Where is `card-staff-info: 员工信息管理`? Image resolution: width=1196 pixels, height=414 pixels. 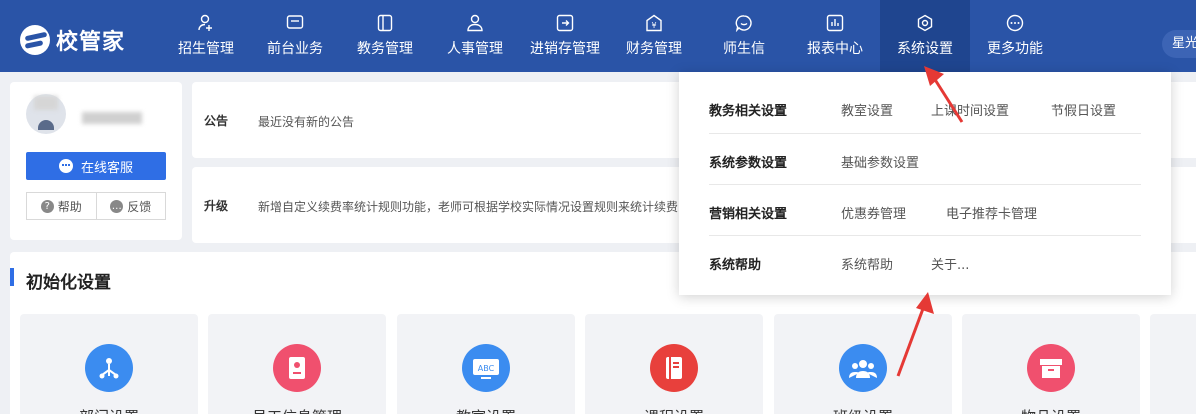
card-staff-info: 员工信息管理 is located at coordinates (297, 364).